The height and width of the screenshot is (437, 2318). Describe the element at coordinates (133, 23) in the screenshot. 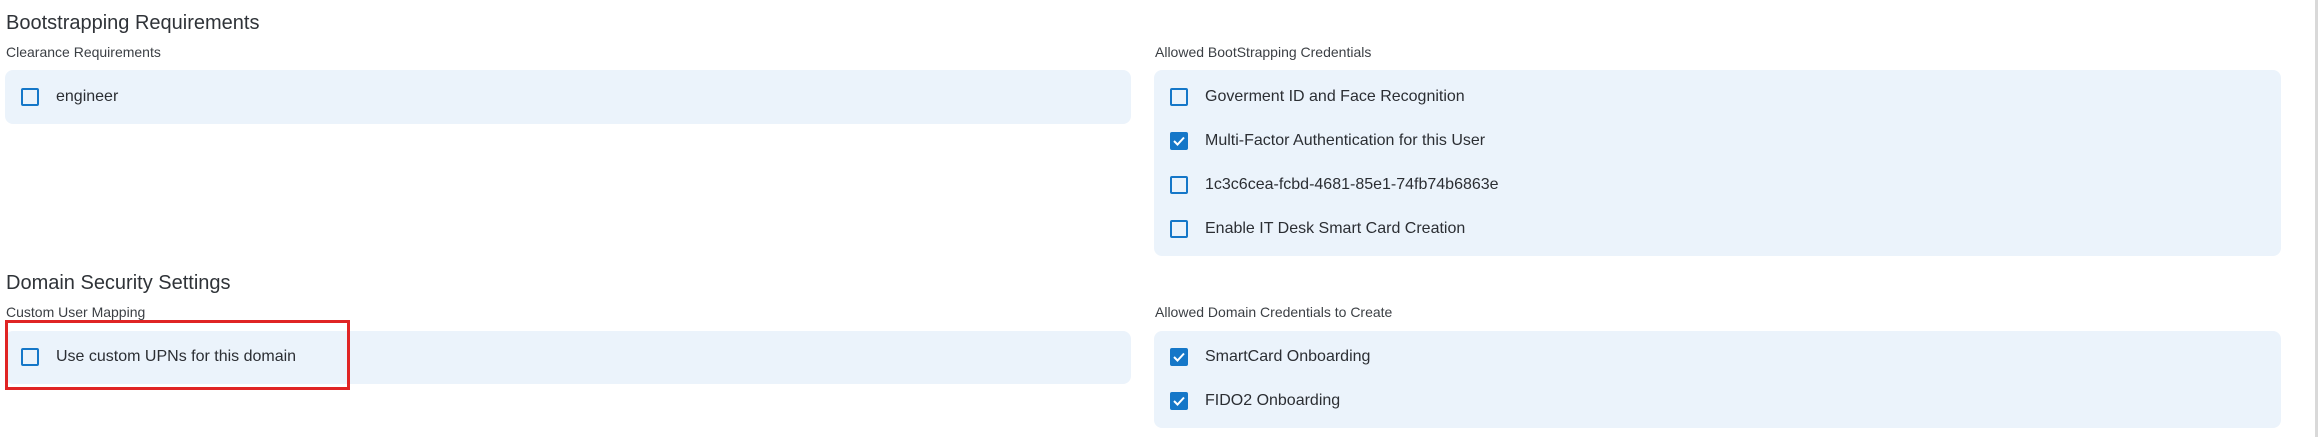

I see `bootstrapping-section-title: Bootstrapping Requirements` at that location.